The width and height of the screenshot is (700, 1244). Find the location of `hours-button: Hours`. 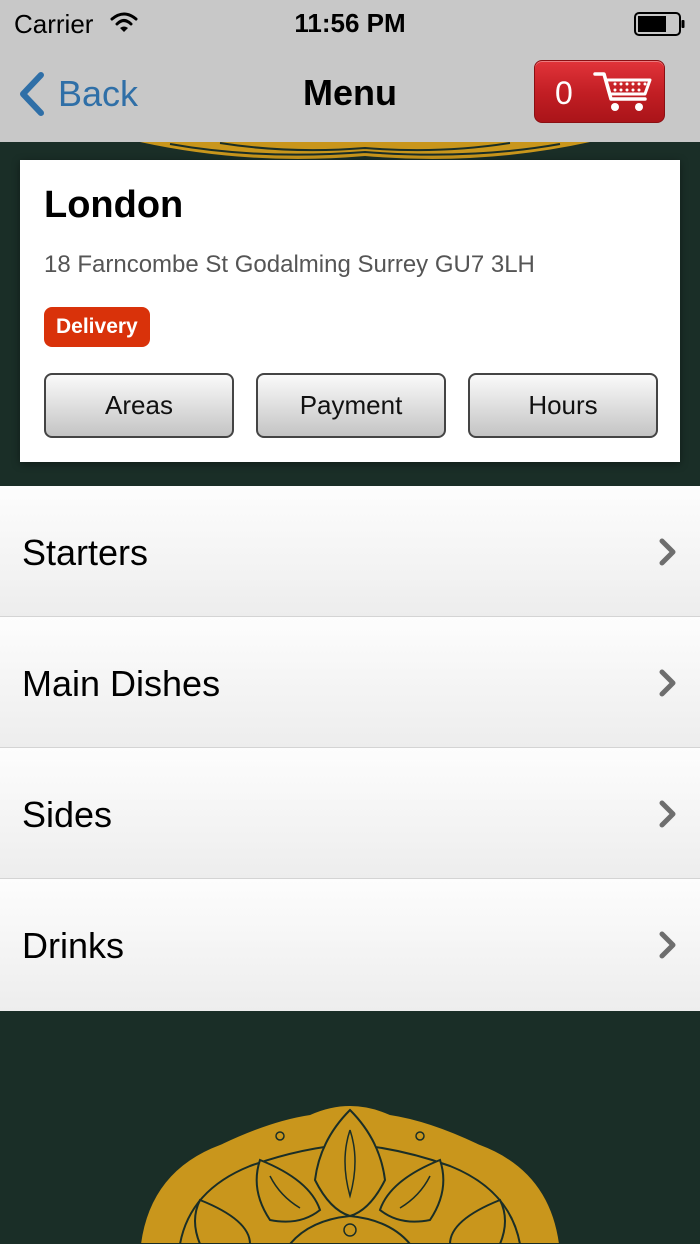

hours-button: Hours is located at coordinates (563, 405).